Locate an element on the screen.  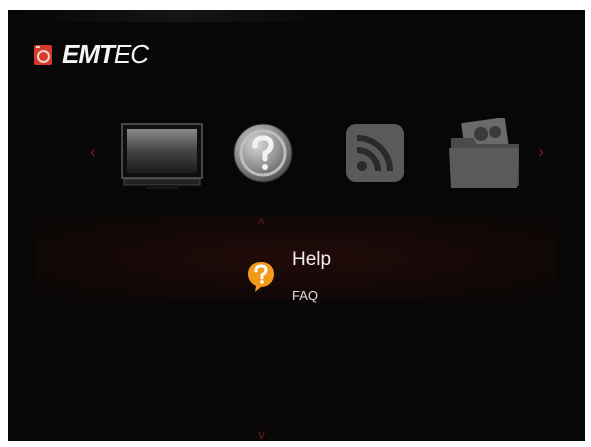
menu-item-tv is located at coordinates (162, 157).